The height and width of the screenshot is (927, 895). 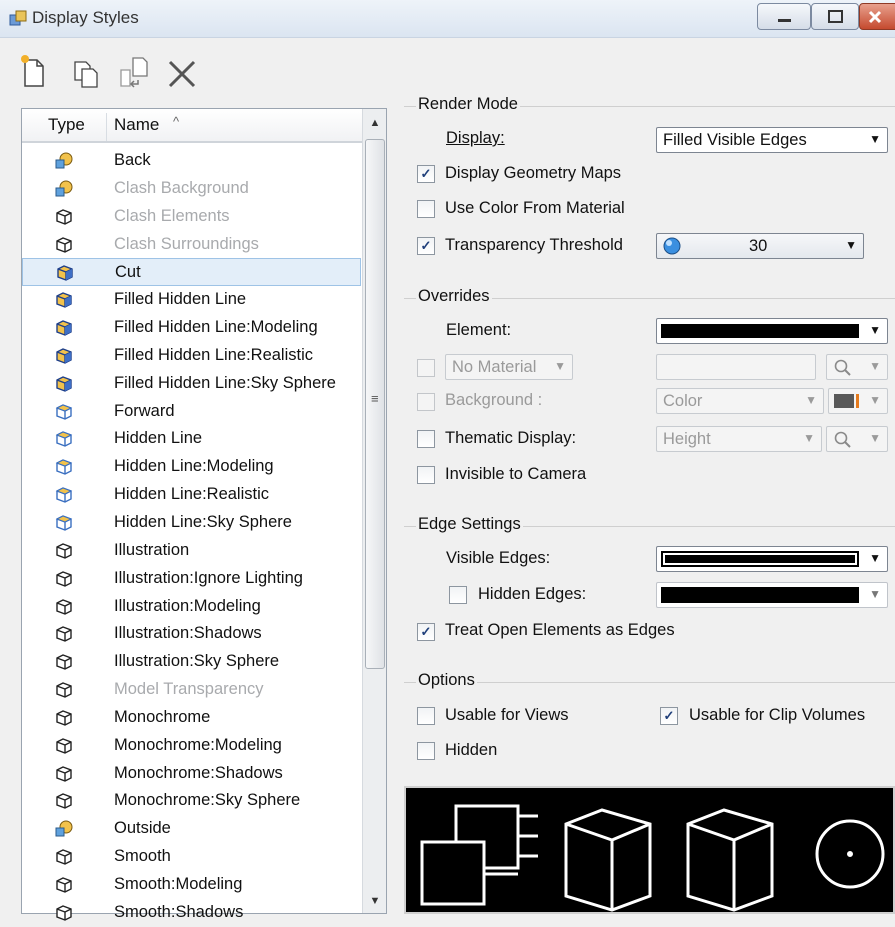 I want to click on material-browse-button: ▼, so click(x=857, y=367).